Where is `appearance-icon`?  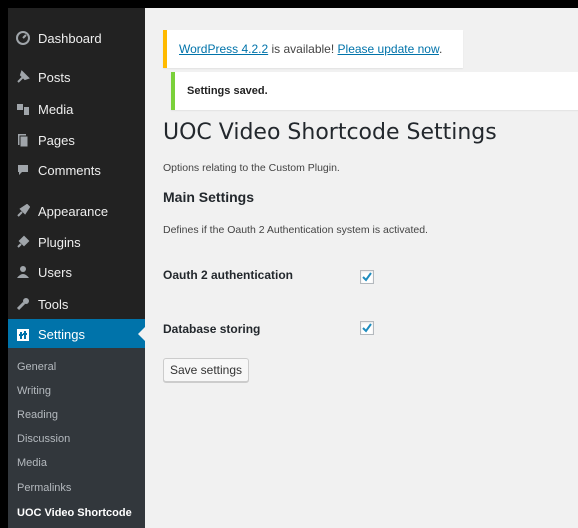 appearance-icon is located at coordinates (23, 211).